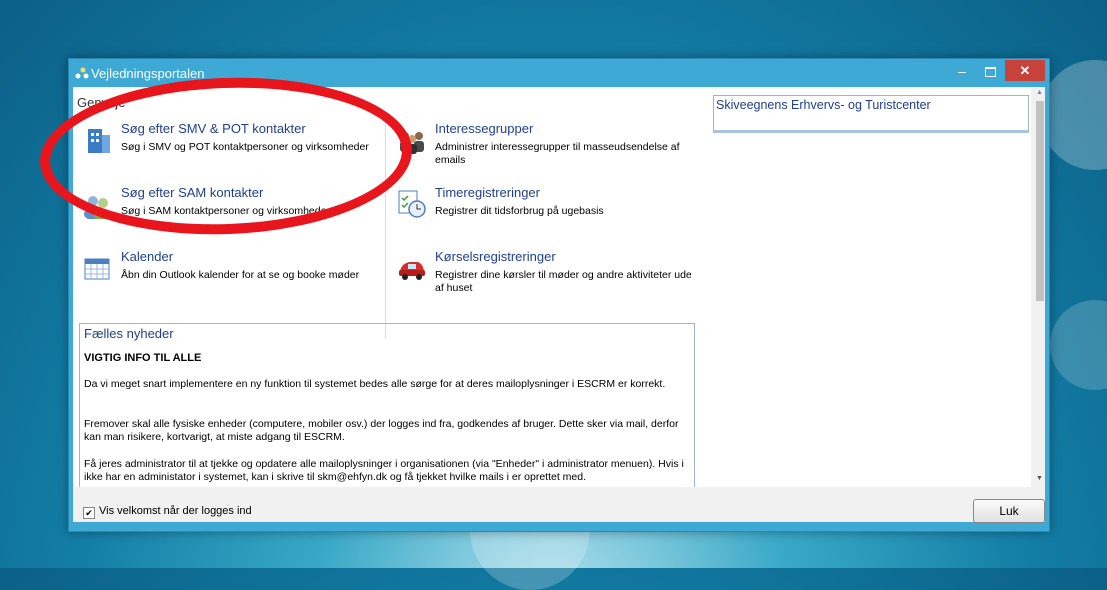 The width and height of the screenshot is (1107, 590). I want to click on show-welcome-checkbox: ✔ Vis velkomst når der logges ind, so click(167, 512).